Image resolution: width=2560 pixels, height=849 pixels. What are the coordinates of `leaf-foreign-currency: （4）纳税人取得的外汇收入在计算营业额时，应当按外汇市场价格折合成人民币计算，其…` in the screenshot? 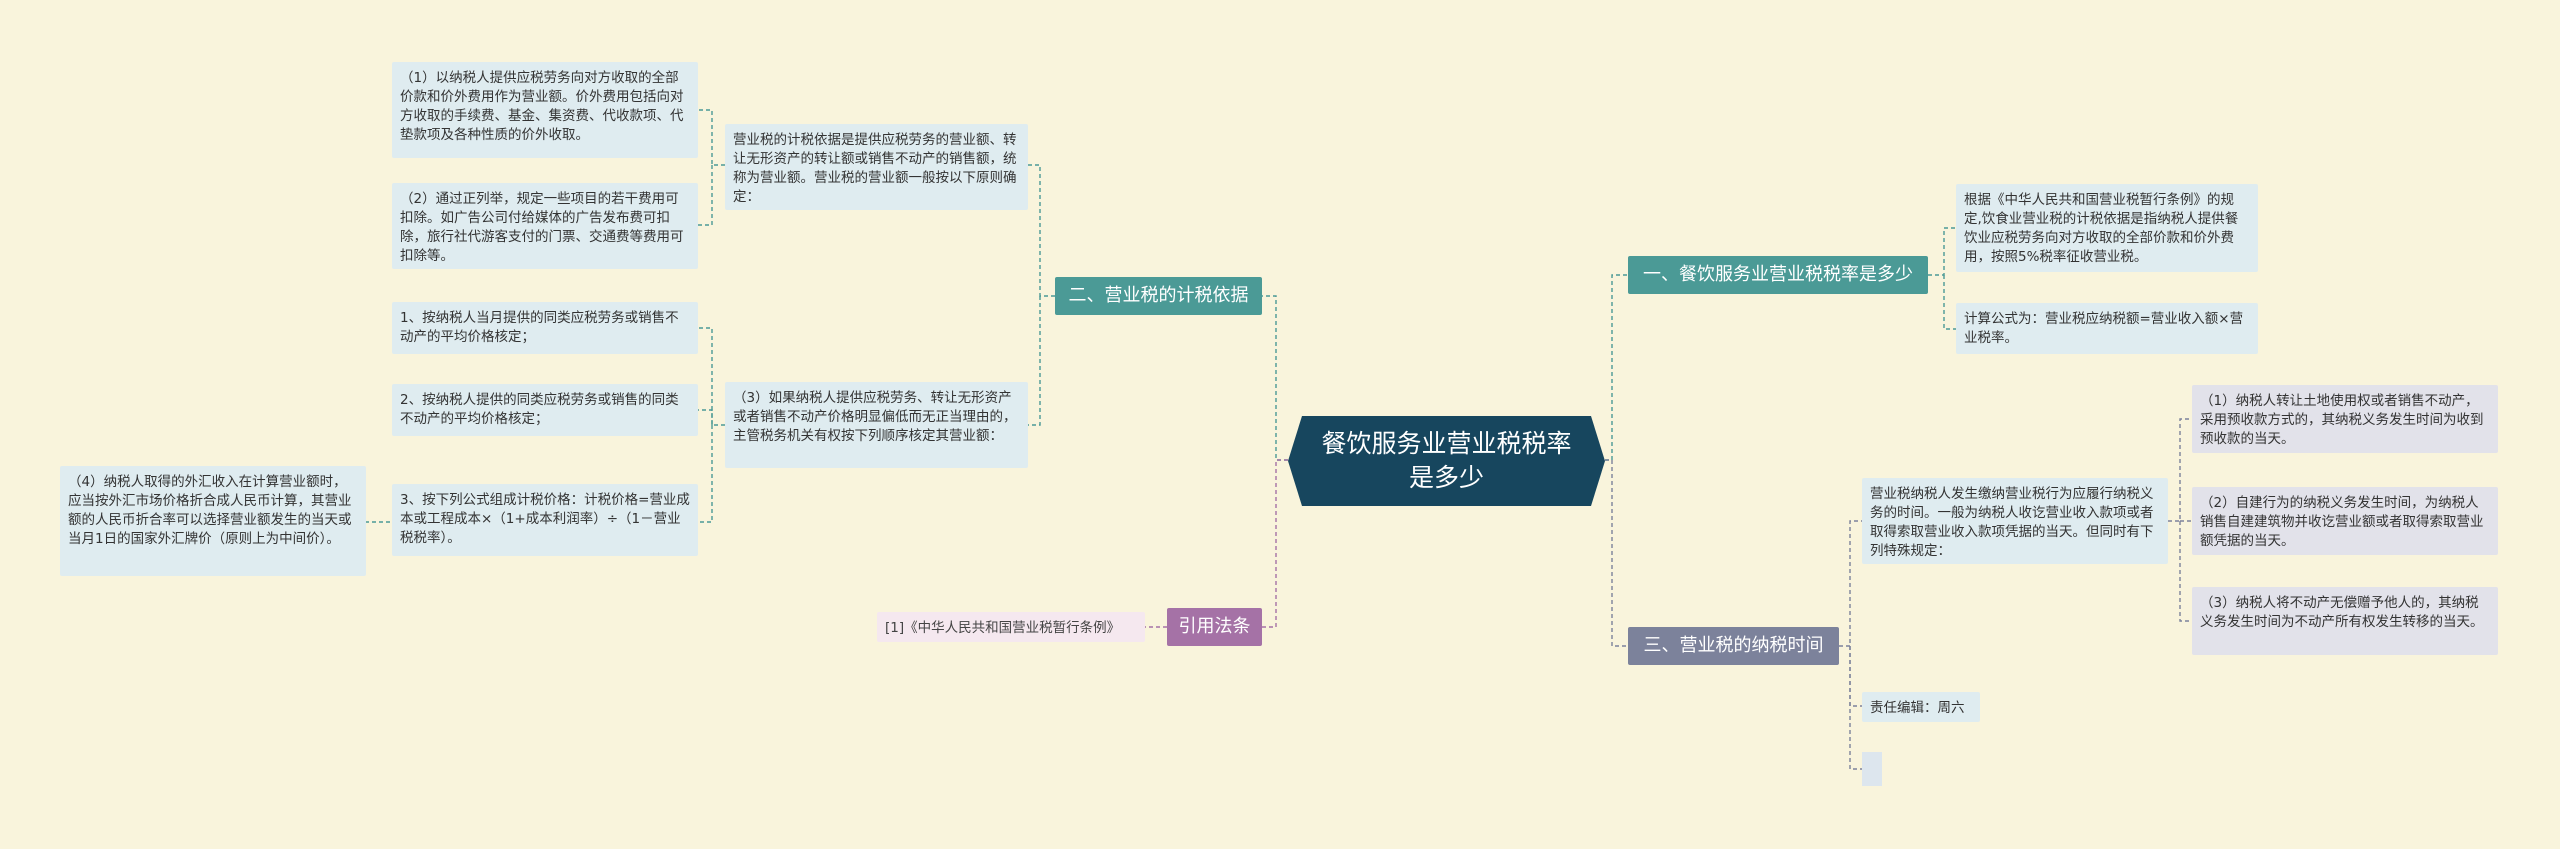 It's located at (213, 521).